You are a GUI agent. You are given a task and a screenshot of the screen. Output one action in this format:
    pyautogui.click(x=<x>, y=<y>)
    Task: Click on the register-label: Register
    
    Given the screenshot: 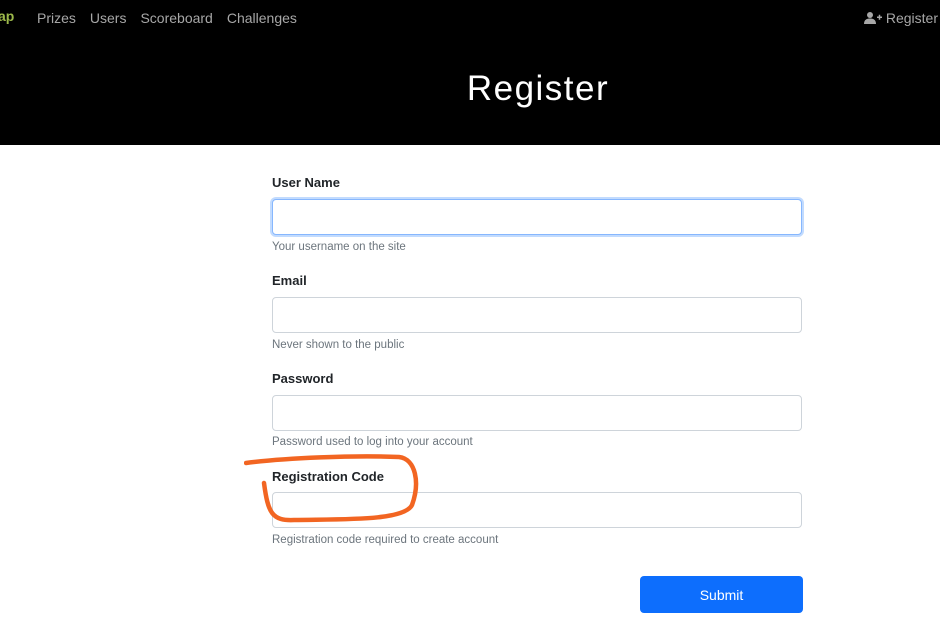 What is the action you would take?
    pyautogui.click(x=911, y=18)
    